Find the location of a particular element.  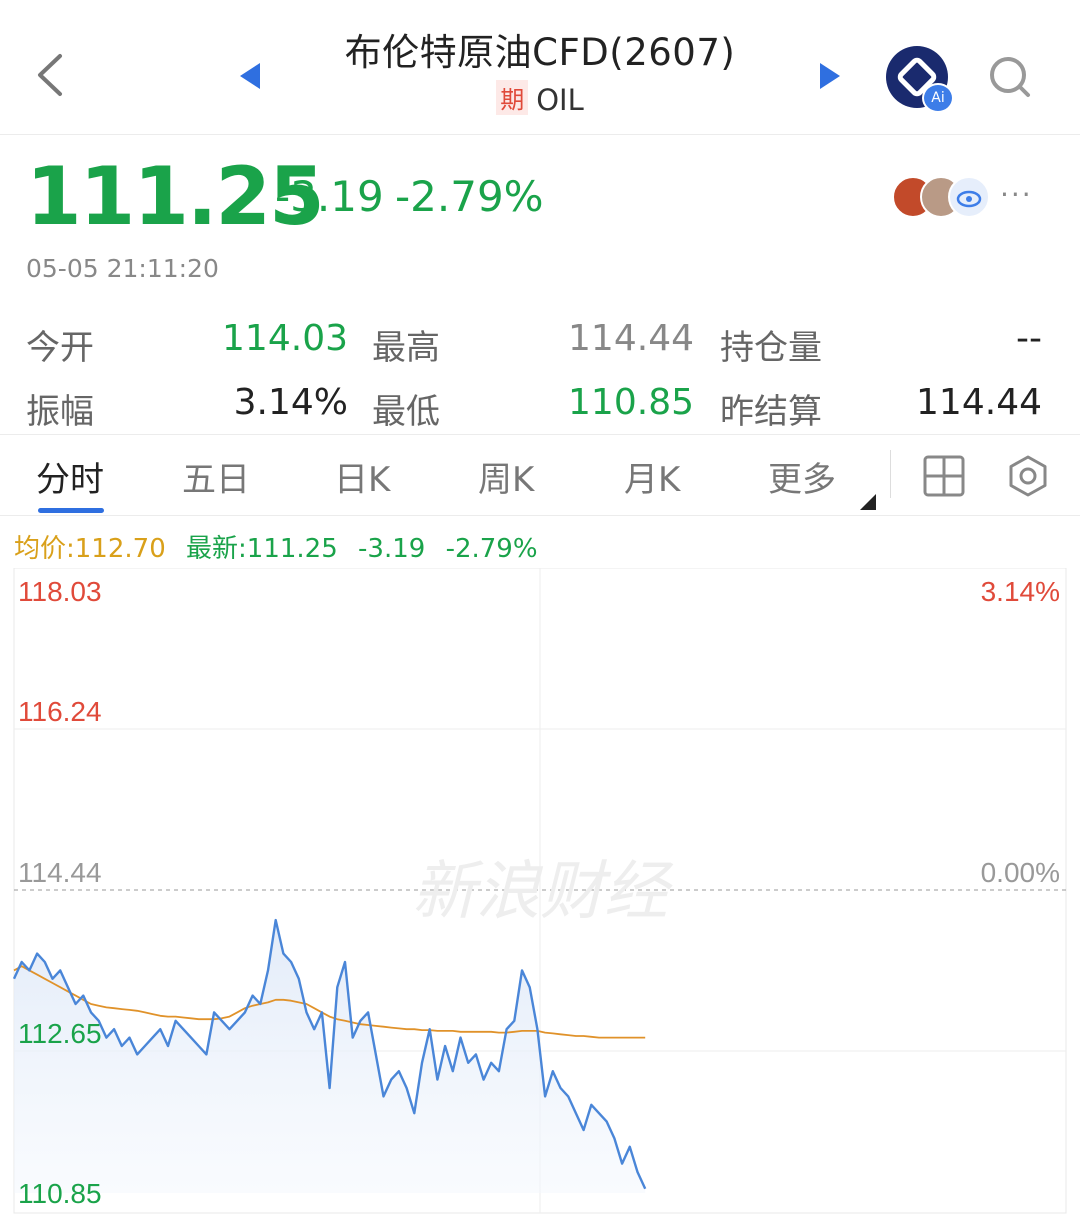

y-tick-label: 116.24 is located at coordinates (60, 711).